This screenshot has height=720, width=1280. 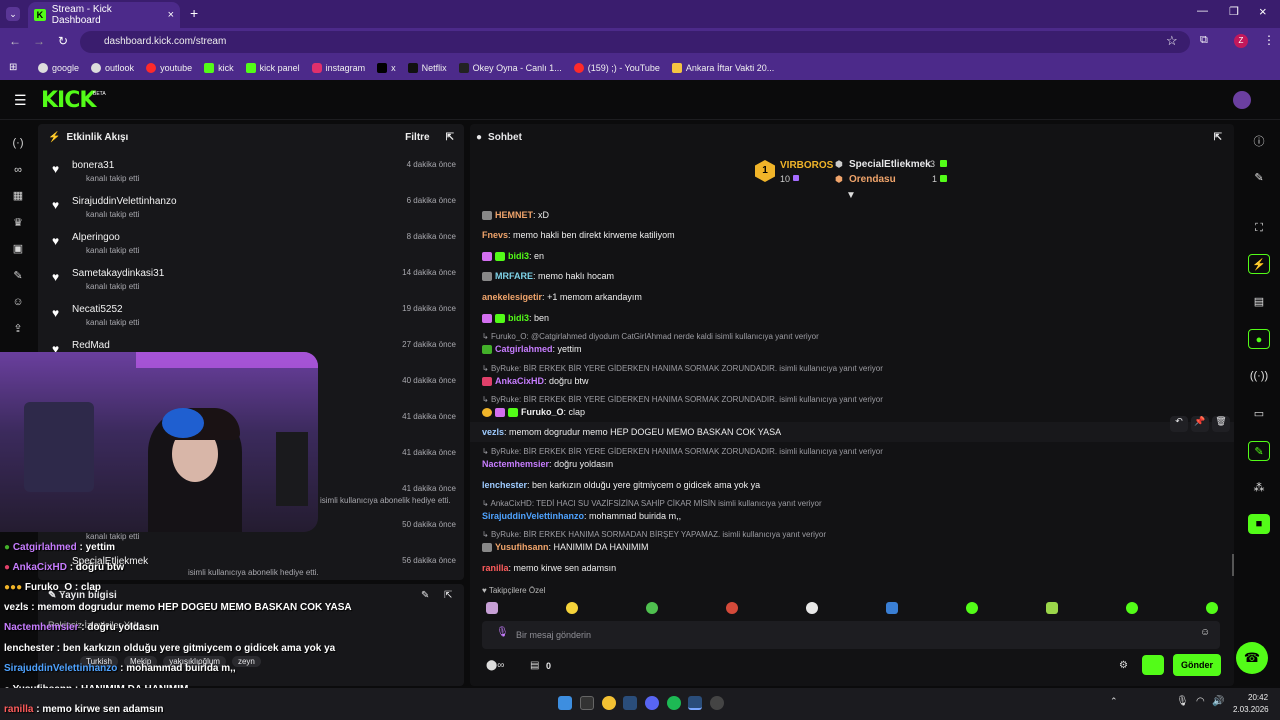 What do you see at coordinates (112, 68) in the screenshot?
I see `bookmark-outlook: outlook` at bounding box center [112, 68].